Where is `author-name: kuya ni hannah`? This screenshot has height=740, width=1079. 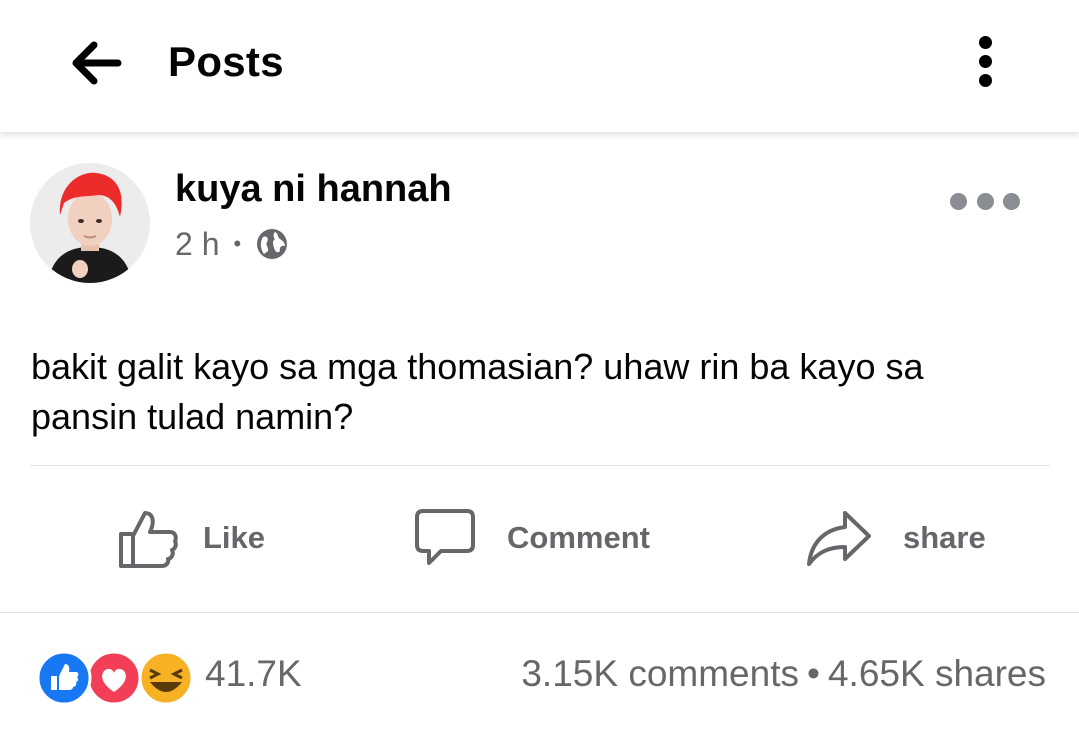 author-name: kuya ni hannah is located at coordinates (313, 189).